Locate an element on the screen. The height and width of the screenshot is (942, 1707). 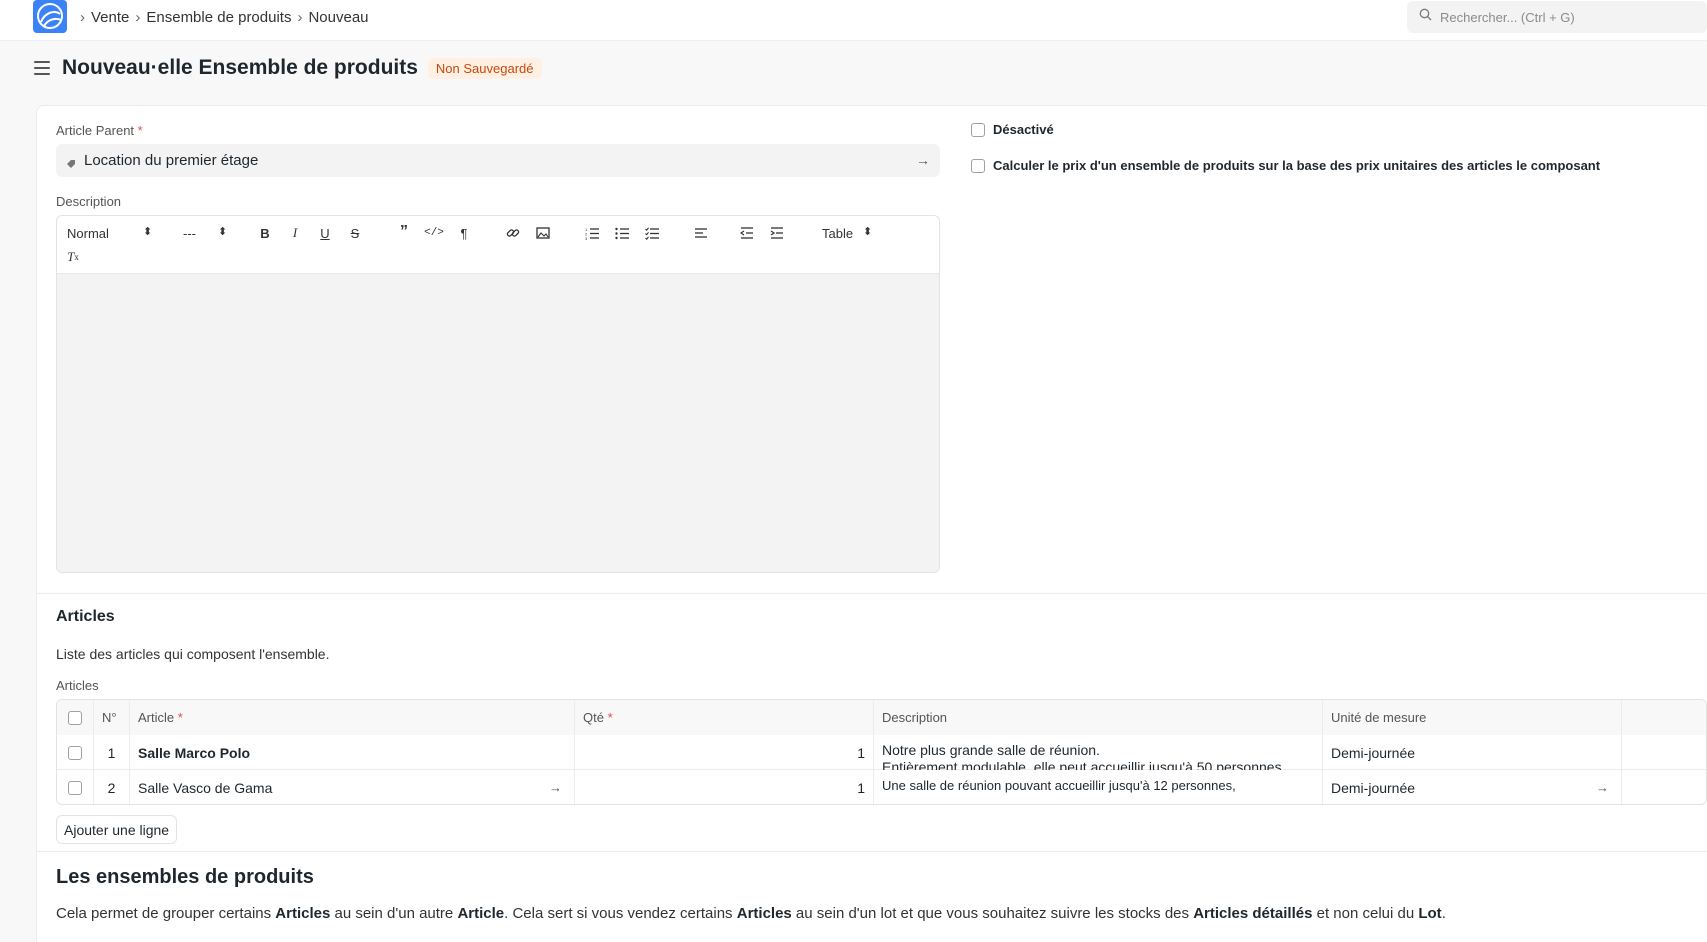
strikethrough-icon: S is located at coordinates (355, 233).